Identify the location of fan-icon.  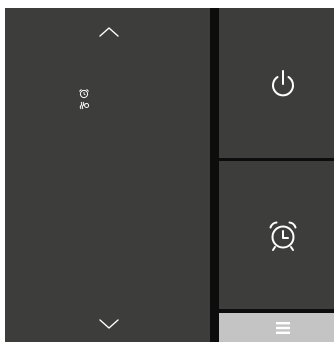
(84, 105).